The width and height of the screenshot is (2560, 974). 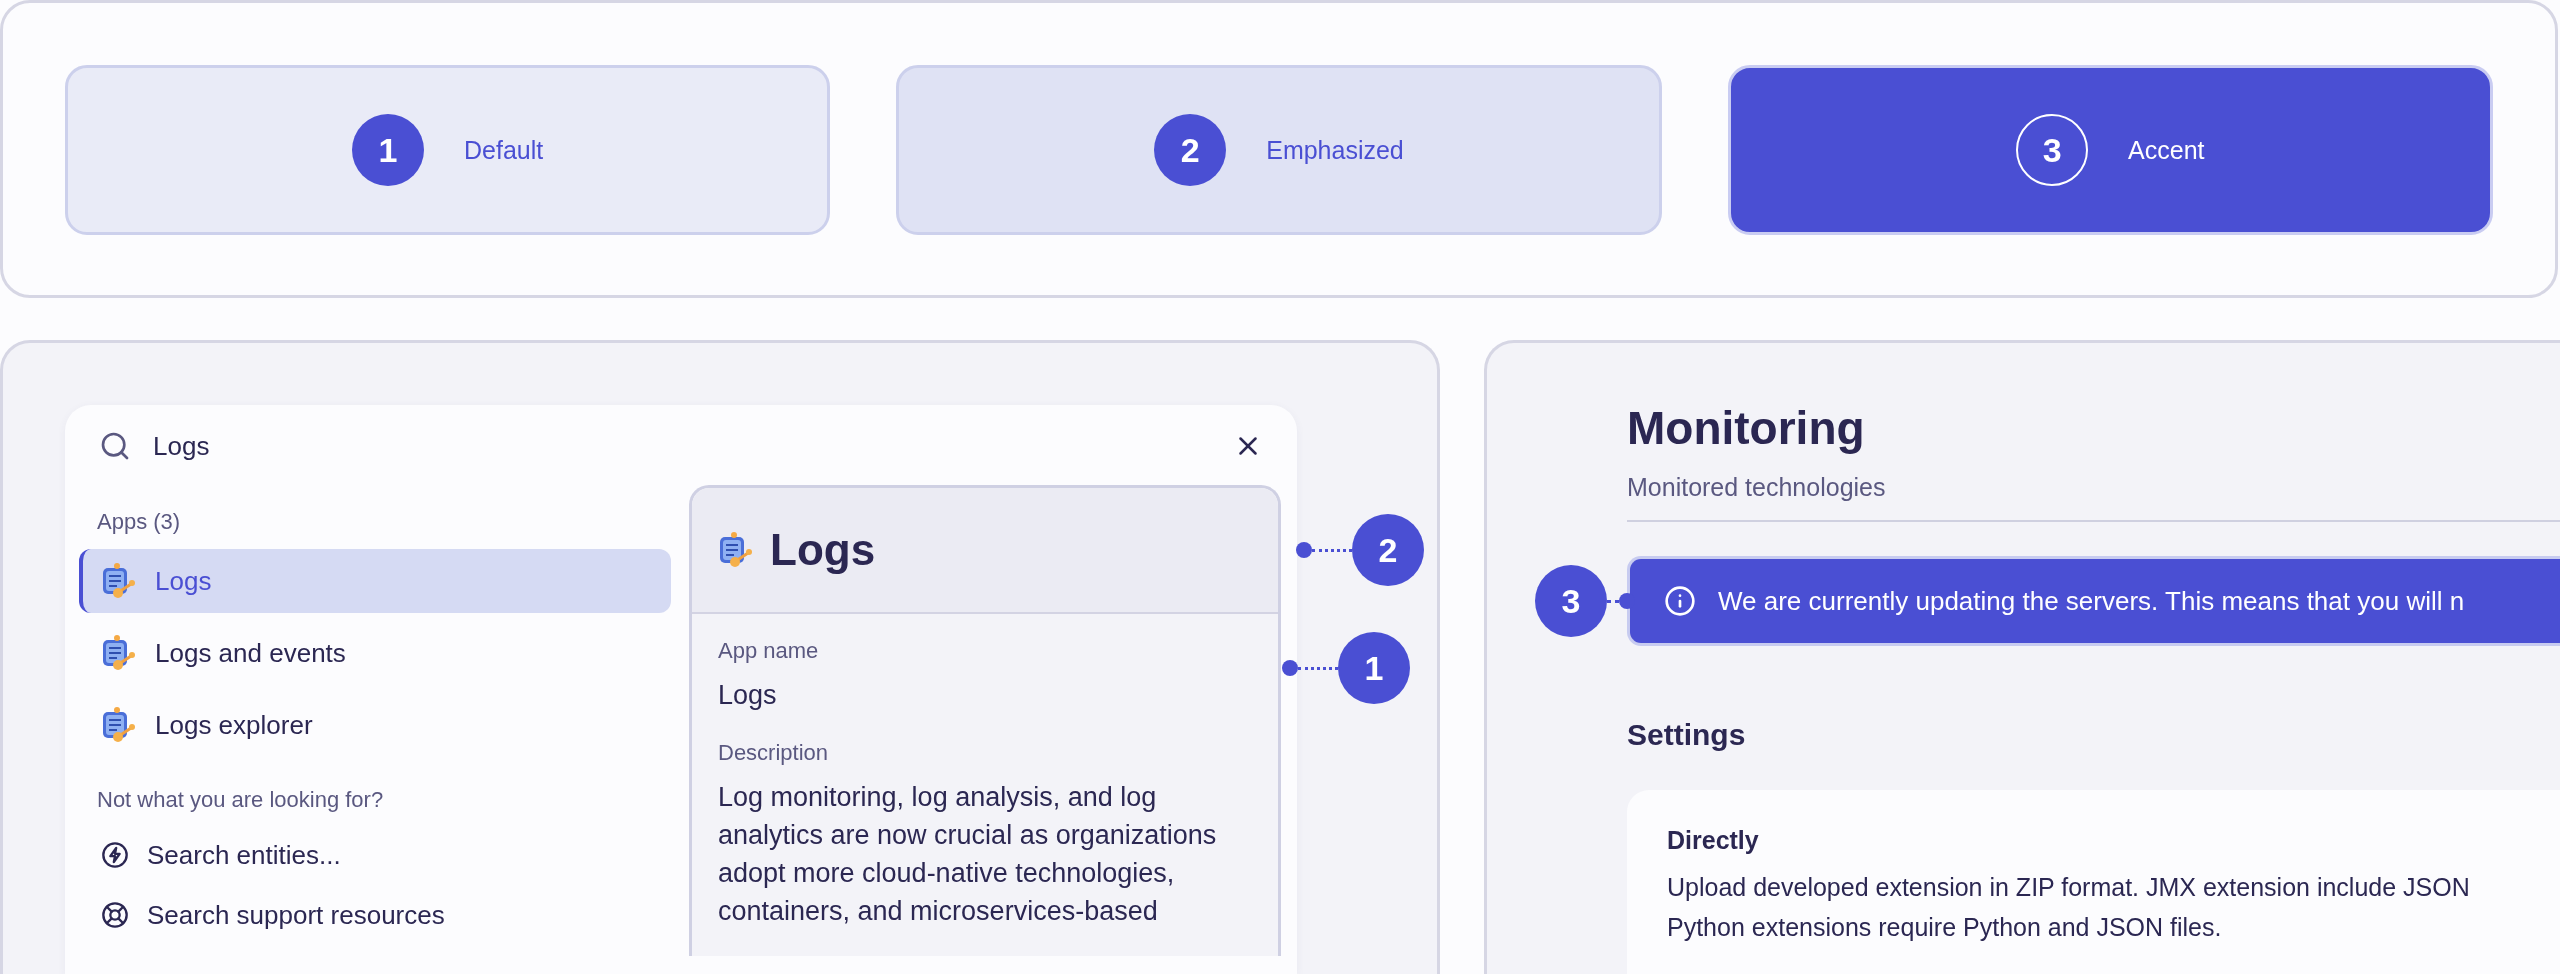 I want to click on variant-label: Accent, so click(x=2166, y=150).